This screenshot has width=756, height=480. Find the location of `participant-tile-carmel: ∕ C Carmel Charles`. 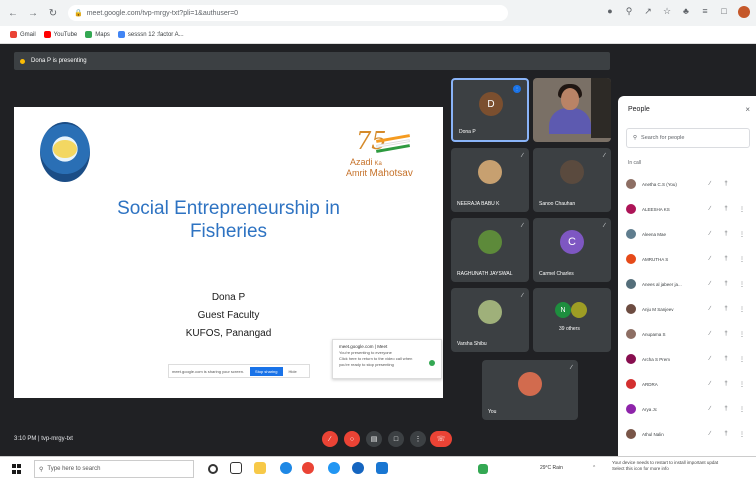

participant-tile-carmel: ∕ C Carmel Charles is located at coordinates (572, 250).